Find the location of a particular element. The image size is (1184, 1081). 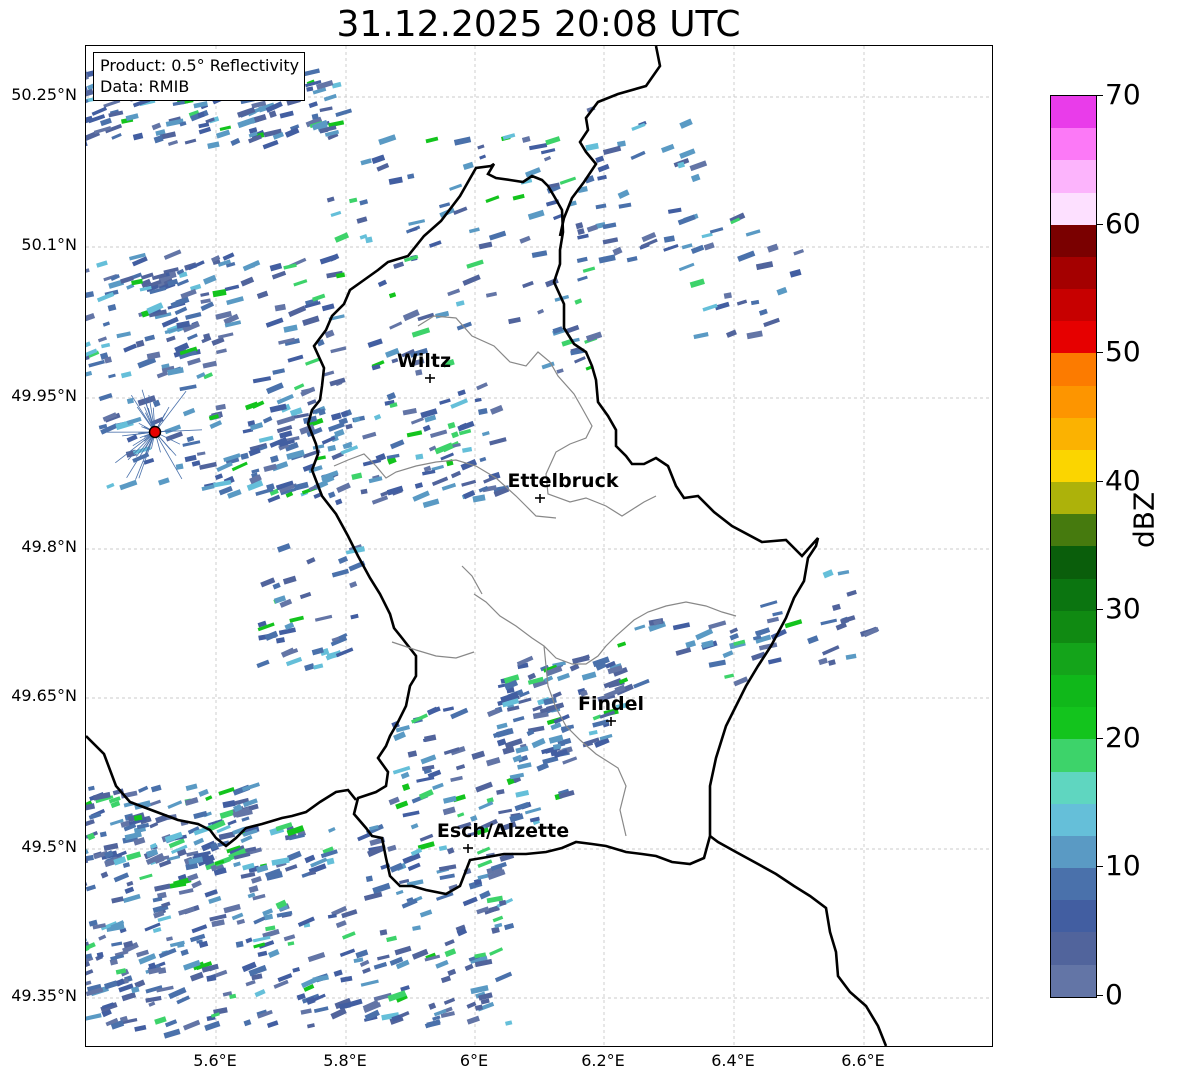

lat-label: 49.5°N is located at coordinates (49, 846).